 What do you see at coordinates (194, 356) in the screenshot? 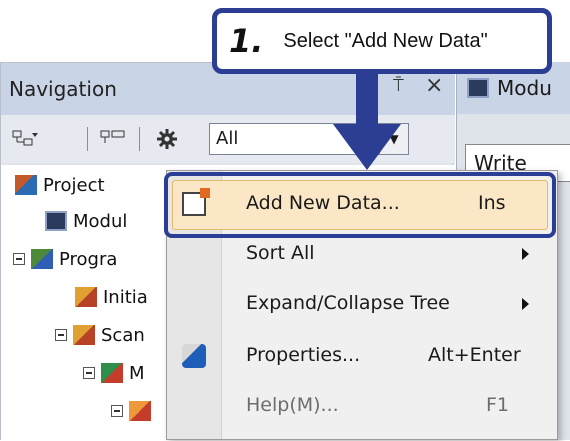
I see `properties-icon` at bounding box center [194, 356].